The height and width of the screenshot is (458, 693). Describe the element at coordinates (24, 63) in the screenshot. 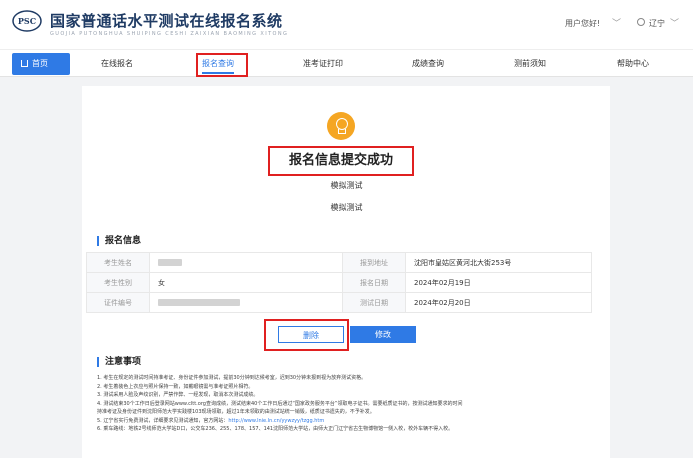

I see `home-icon` at that location.